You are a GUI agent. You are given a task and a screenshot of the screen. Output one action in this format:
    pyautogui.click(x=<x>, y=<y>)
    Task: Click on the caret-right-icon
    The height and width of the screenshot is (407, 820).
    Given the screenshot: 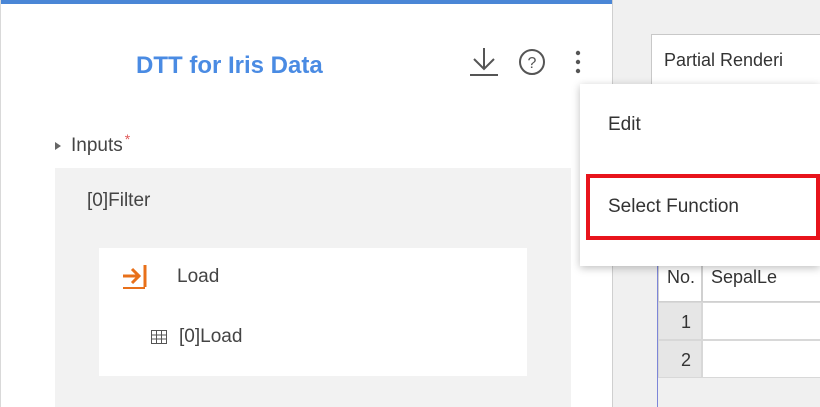 What is the action you would take?
    pyautogui.click(x=58, y=146)
    